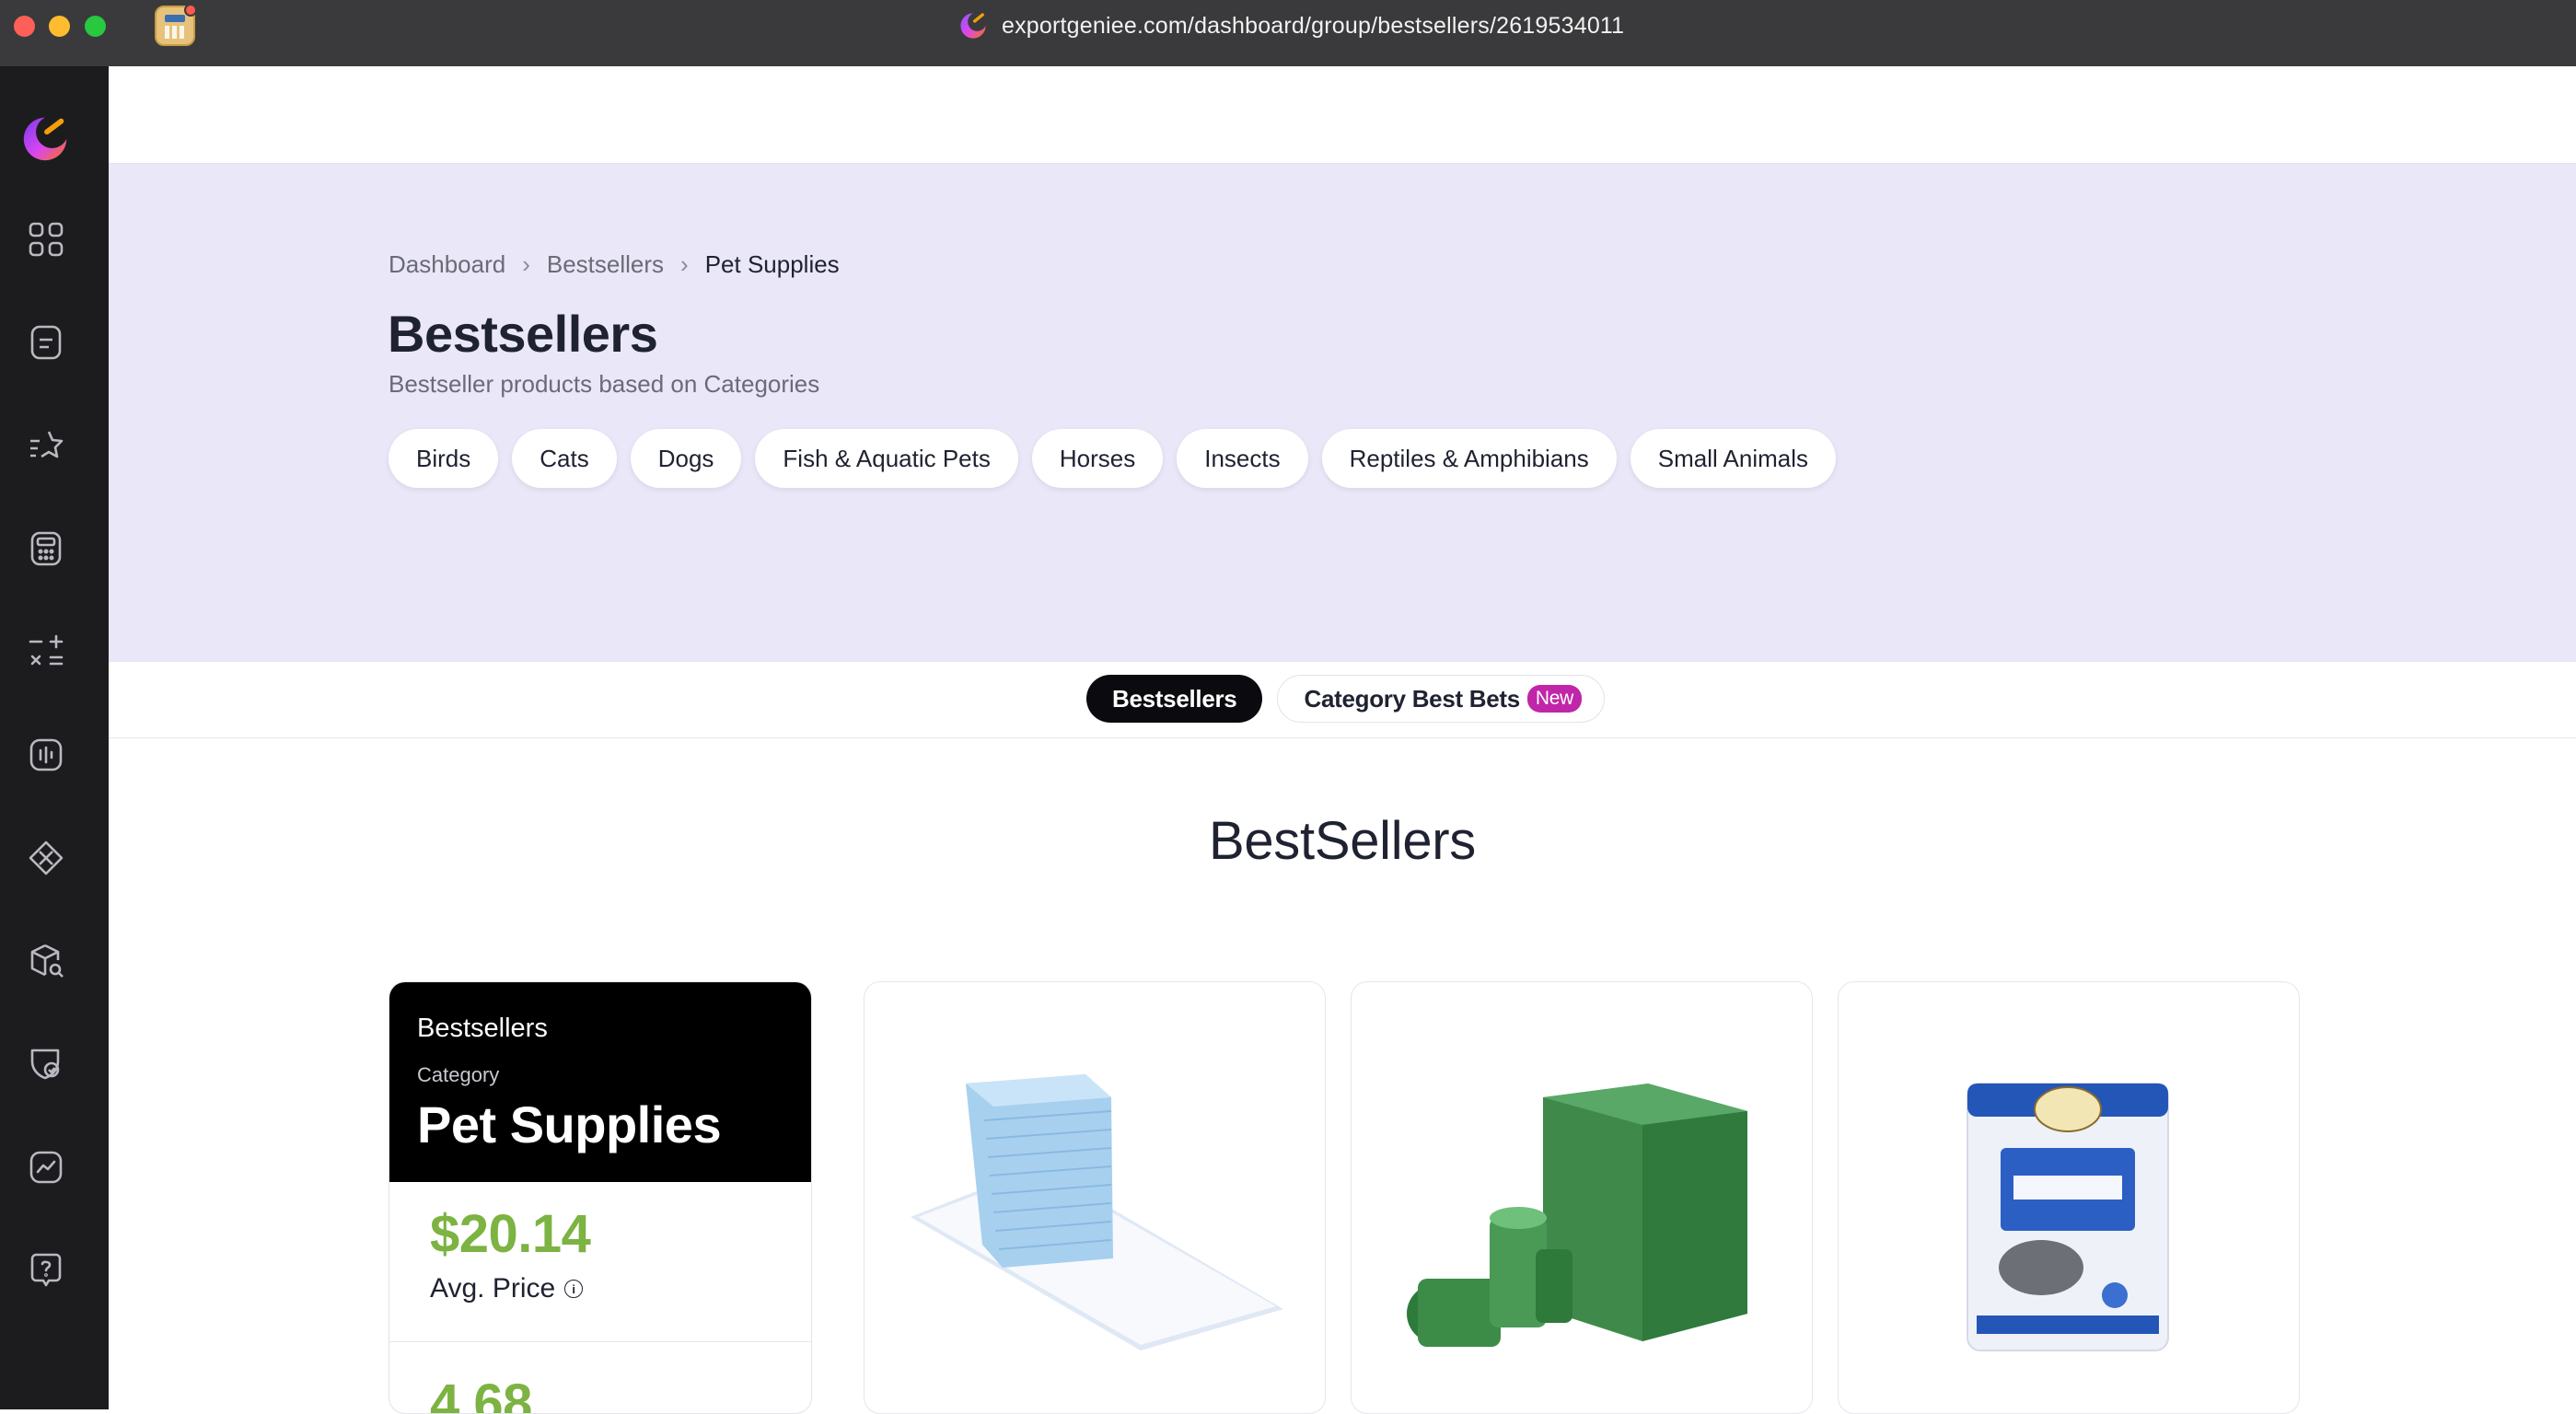  Describe the element at coordinates (1342, 841) in the screenshot. I see `section-title: BestSellers` at that location.